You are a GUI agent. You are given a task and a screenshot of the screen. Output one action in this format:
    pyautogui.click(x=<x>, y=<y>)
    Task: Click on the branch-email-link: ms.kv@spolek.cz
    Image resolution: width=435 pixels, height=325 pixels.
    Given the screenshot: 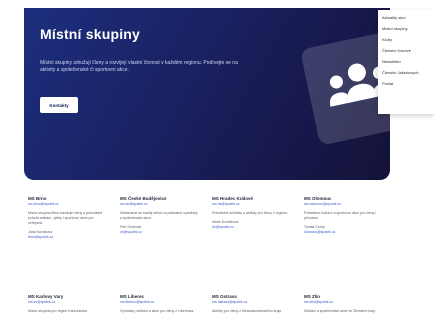 What is the action you would take?
    pyautogui.click(x=67, y=302)
    